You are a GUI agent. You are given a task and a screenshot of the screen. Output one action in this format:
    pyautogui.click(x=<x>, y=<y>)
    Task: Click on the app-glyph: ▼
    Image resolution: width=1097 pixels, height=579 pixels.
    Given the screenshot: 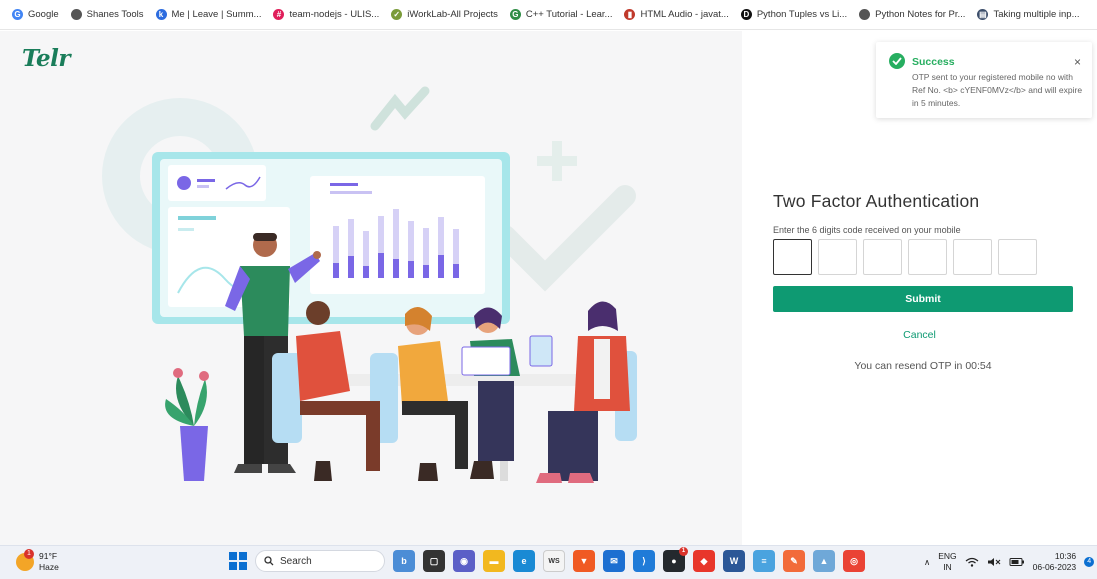 What is the action you would take?
    pyautogui.click(x=584, y=561)
    